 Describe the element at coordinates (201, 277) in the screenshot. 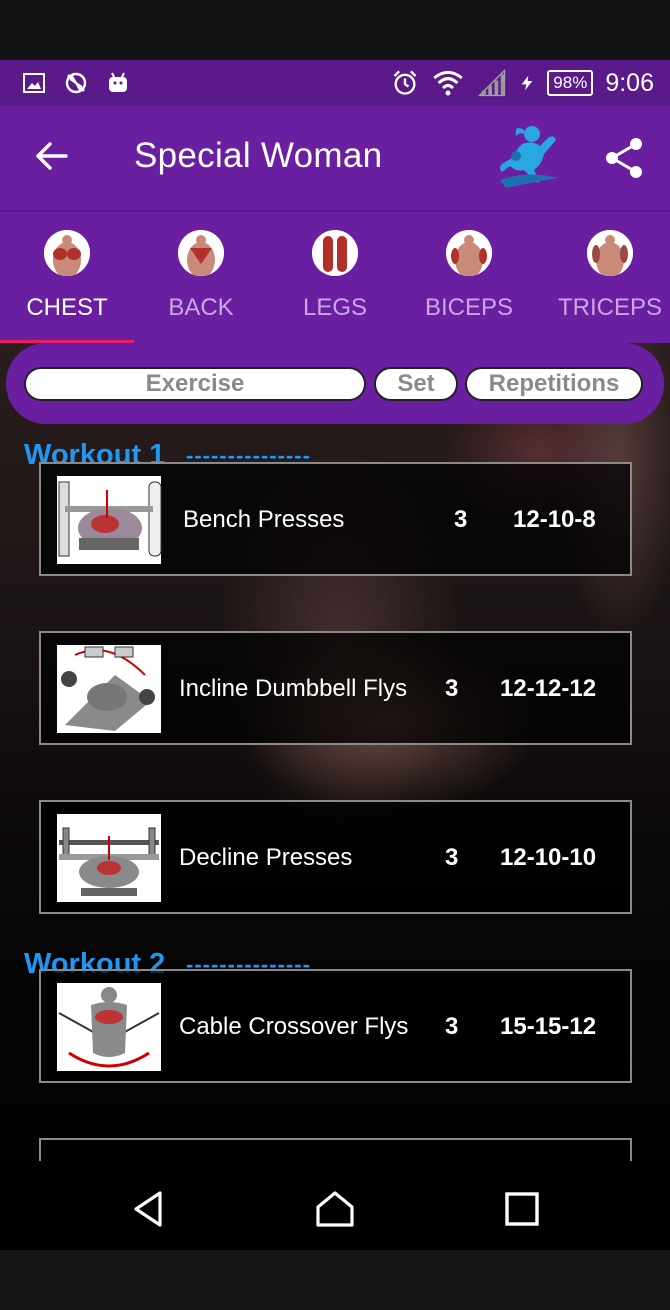

I see `tab-back: BACK` at that location.